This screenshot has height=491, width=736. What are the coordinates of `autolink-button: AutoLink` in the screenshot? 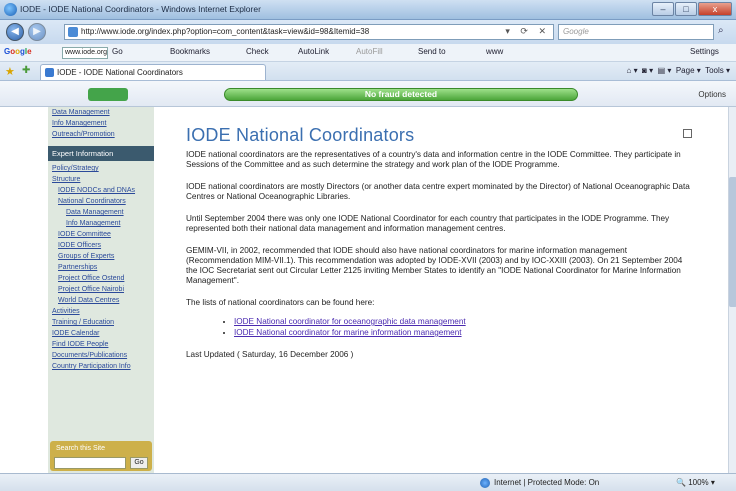 It's located at (313, 51).